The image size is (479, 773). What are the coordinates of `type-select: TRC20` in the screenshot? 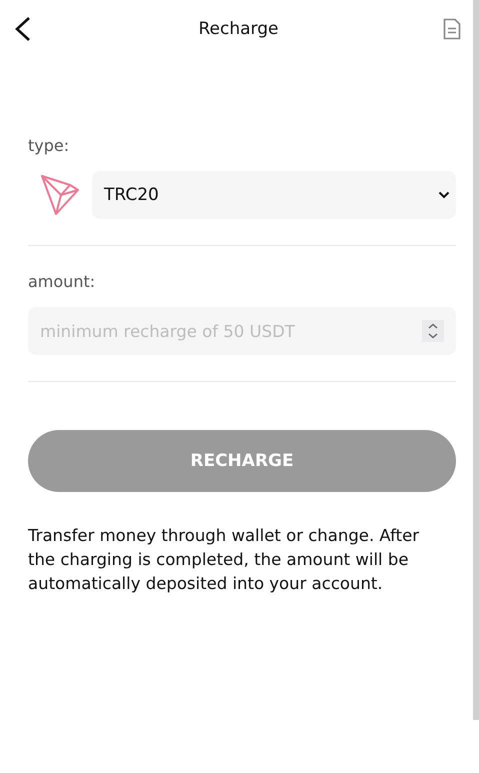 It's located at (274, 195).